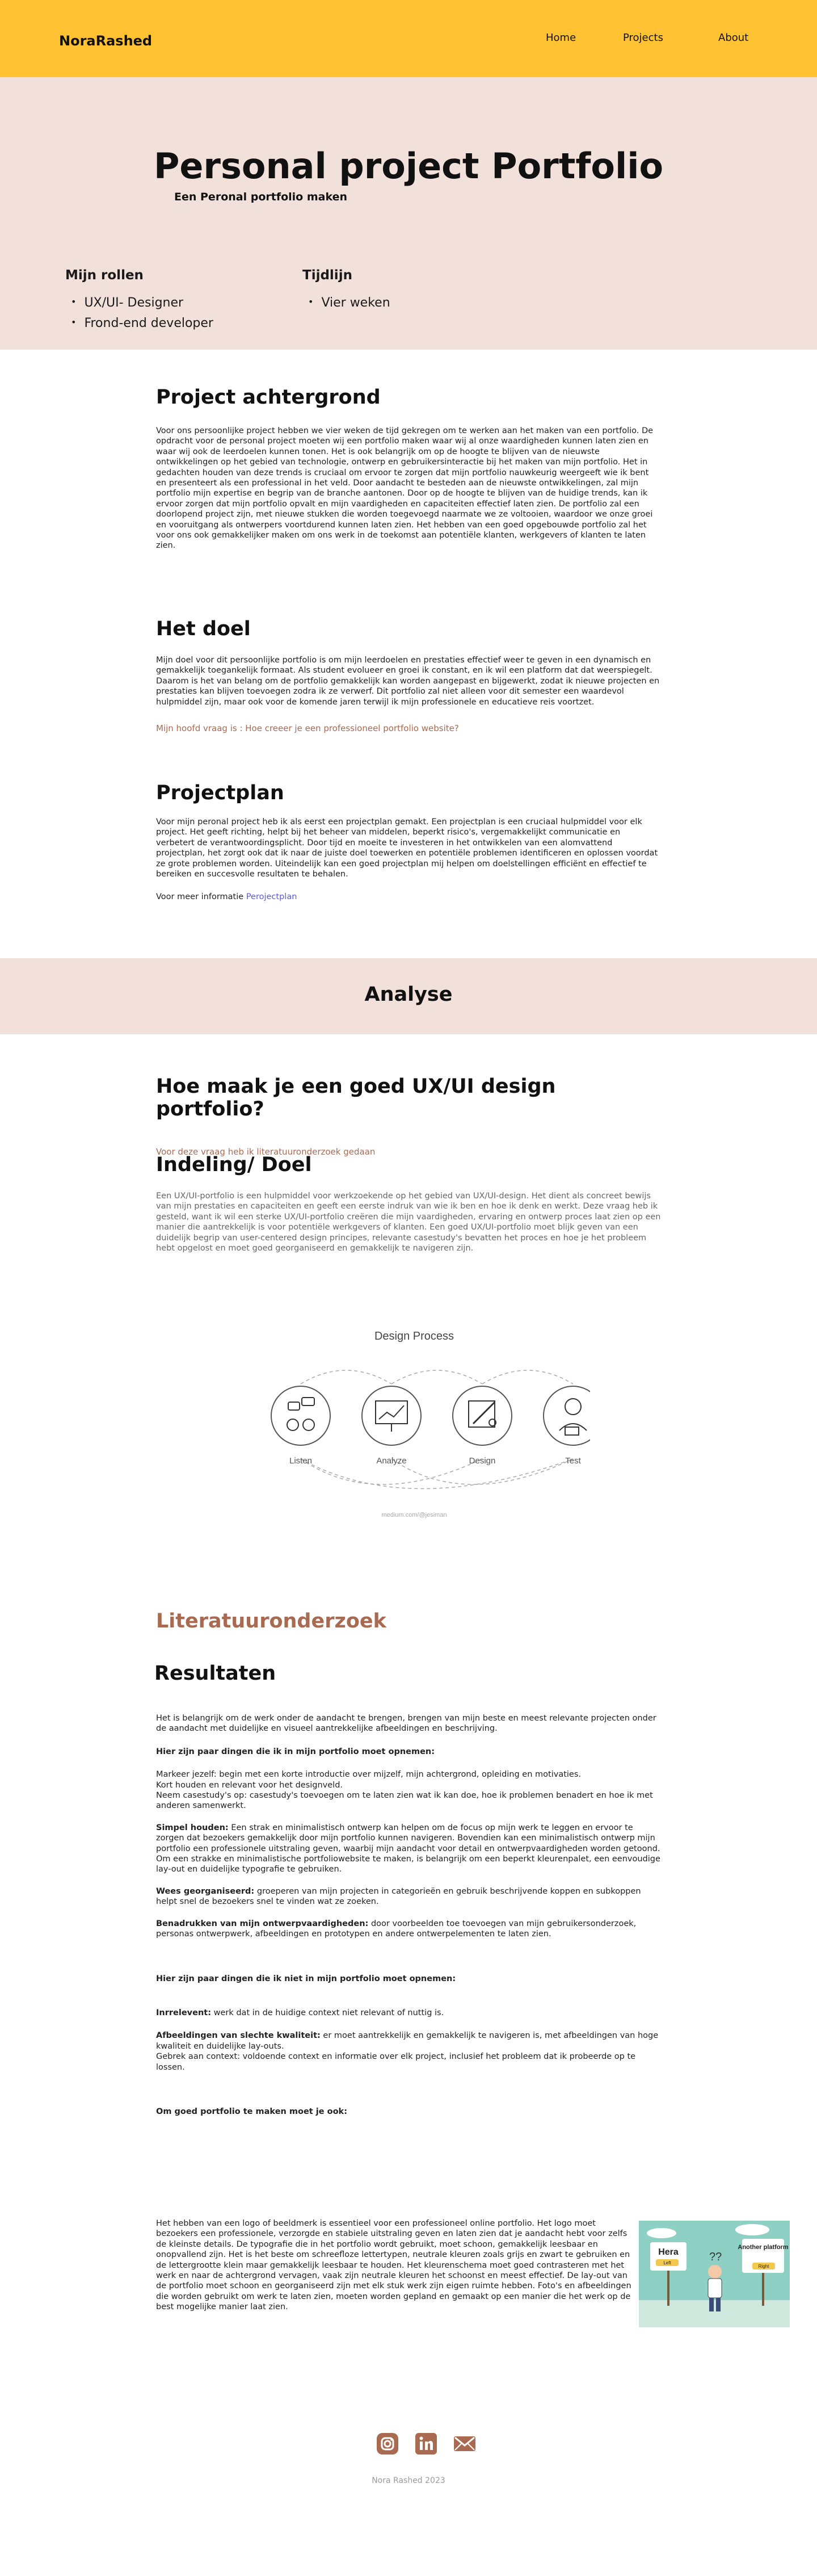  Describe the element at coordinates (192, 1828) in the screenshot. I see `simple-label: Simpel houden:` at that location.